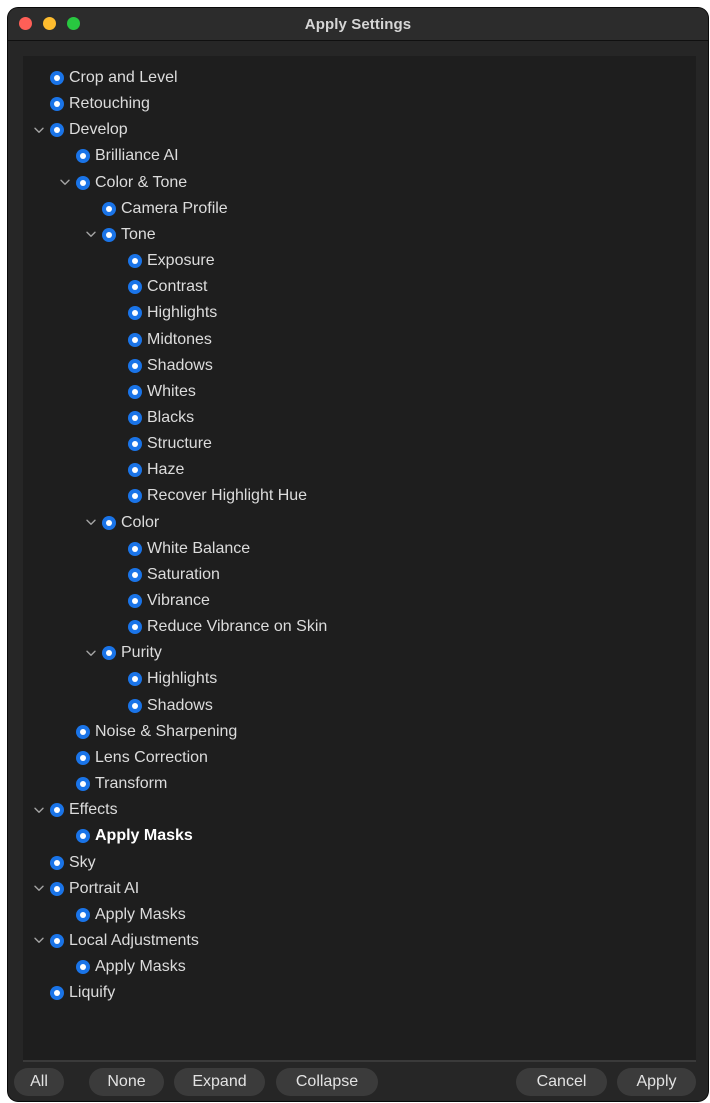  What do you see at coordinates (75, 810) in the screenshot?
I see `tree-item: Effects` at bounding box center [75, 810].